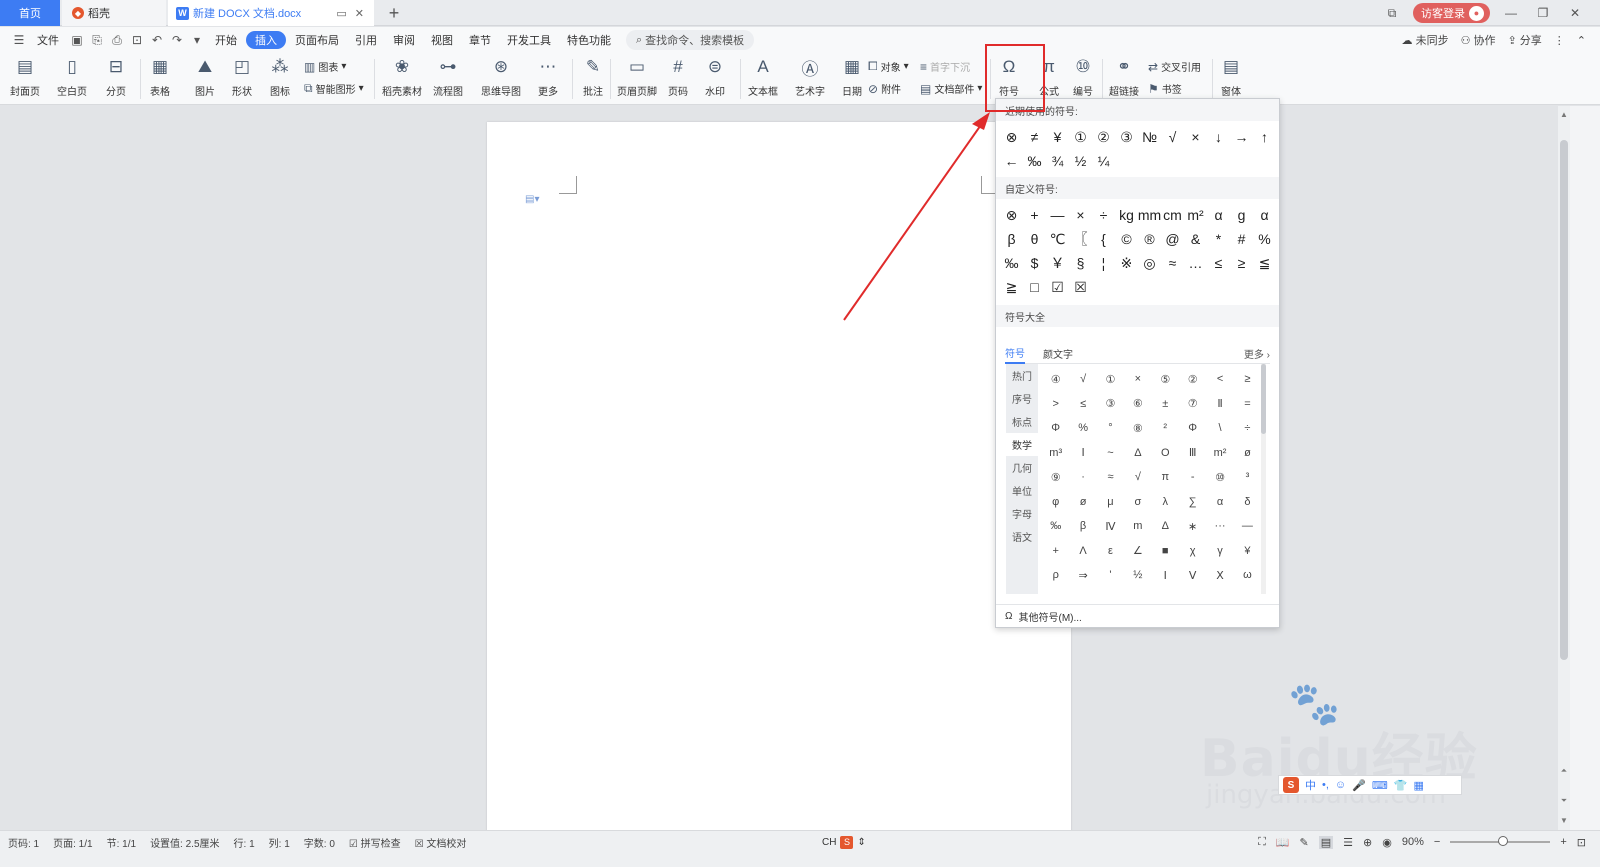 This screenshot has height=867, width=1600. Describe the element at coordinates (72, 76) in the screenshot. I see `blank-page-button: ▯ 空白页` at that location.